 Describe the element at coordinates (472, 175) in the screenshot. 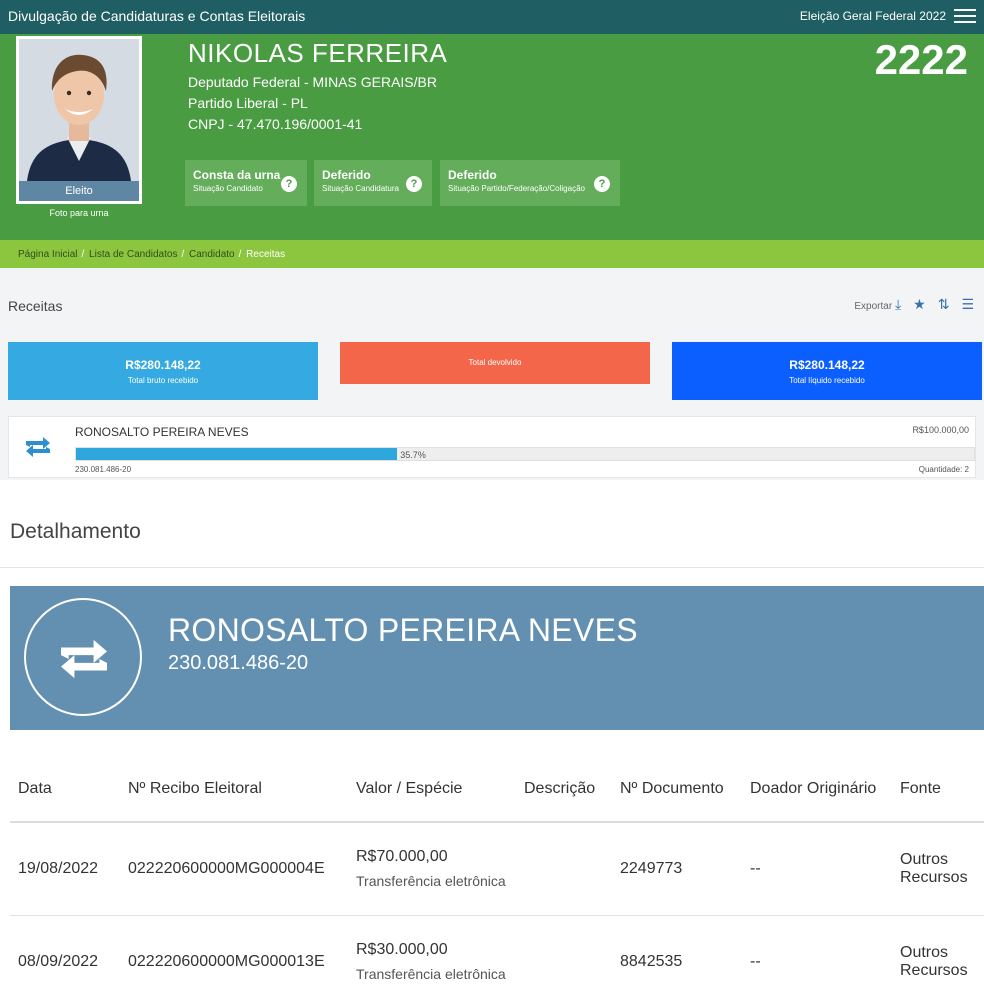

I see `status-label: Deferido` at that location.